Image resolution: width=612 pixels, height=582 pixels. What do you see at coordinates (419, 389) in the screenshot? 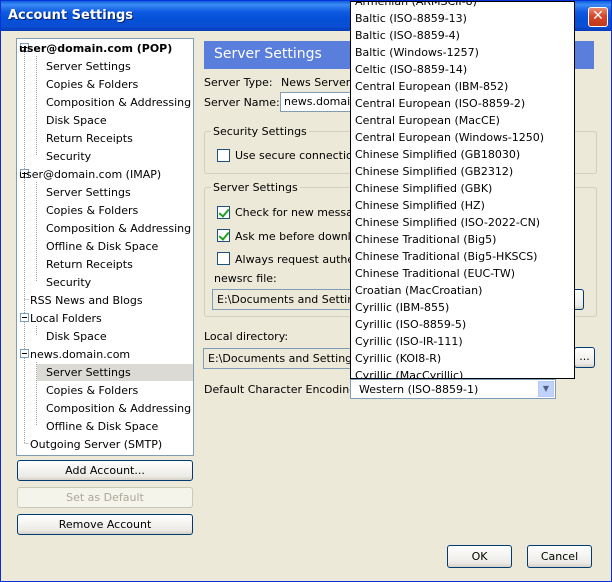
I see `default-encoding-value: Western (ISO-8859-1)` at bounding box center [419, 389].